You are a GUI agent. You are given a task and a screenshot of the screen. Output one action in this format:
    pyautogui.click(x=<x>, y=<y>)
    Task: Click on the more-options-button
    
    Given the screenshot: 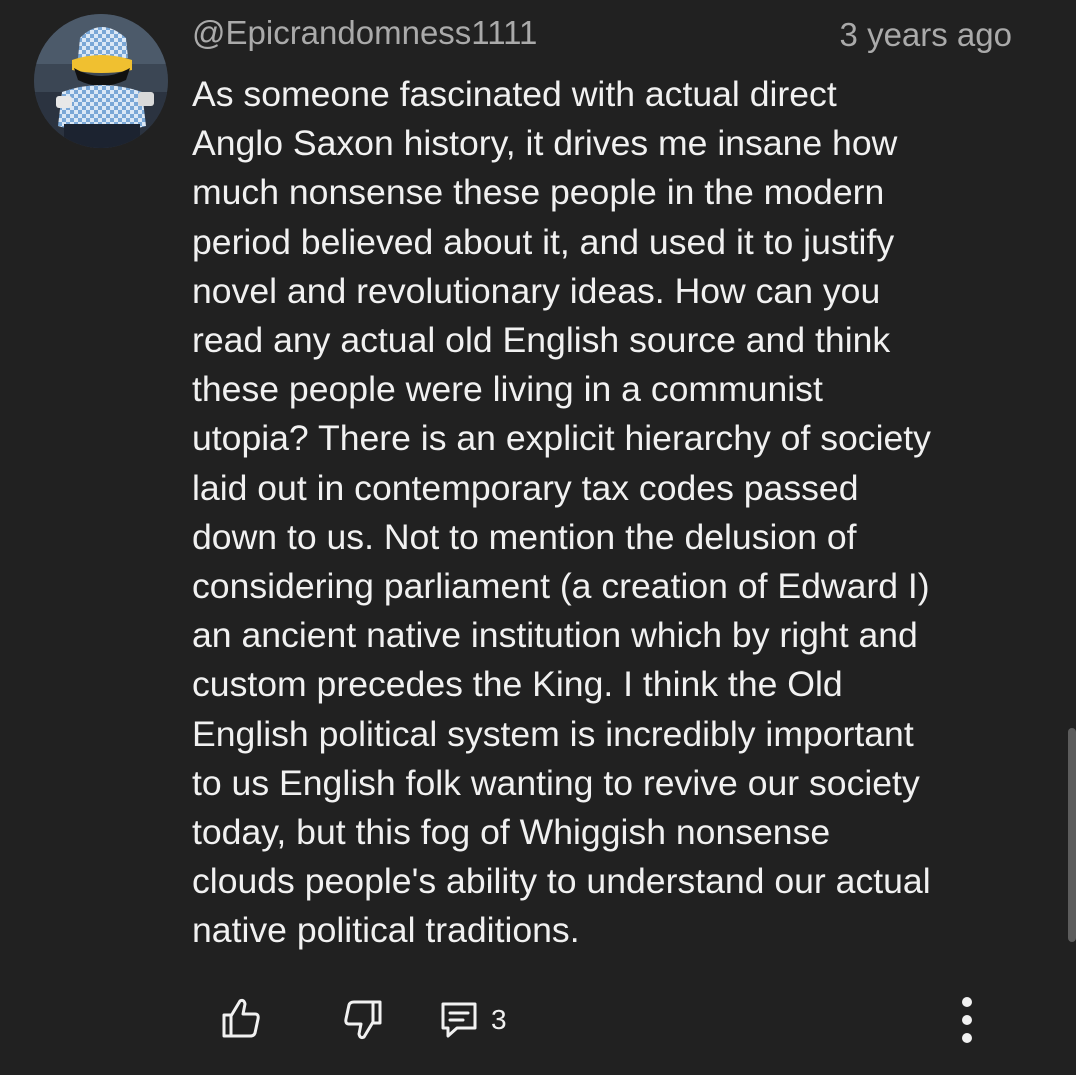 What is the action you would take?
    pyautogui.click(x=967, y=1020)
    